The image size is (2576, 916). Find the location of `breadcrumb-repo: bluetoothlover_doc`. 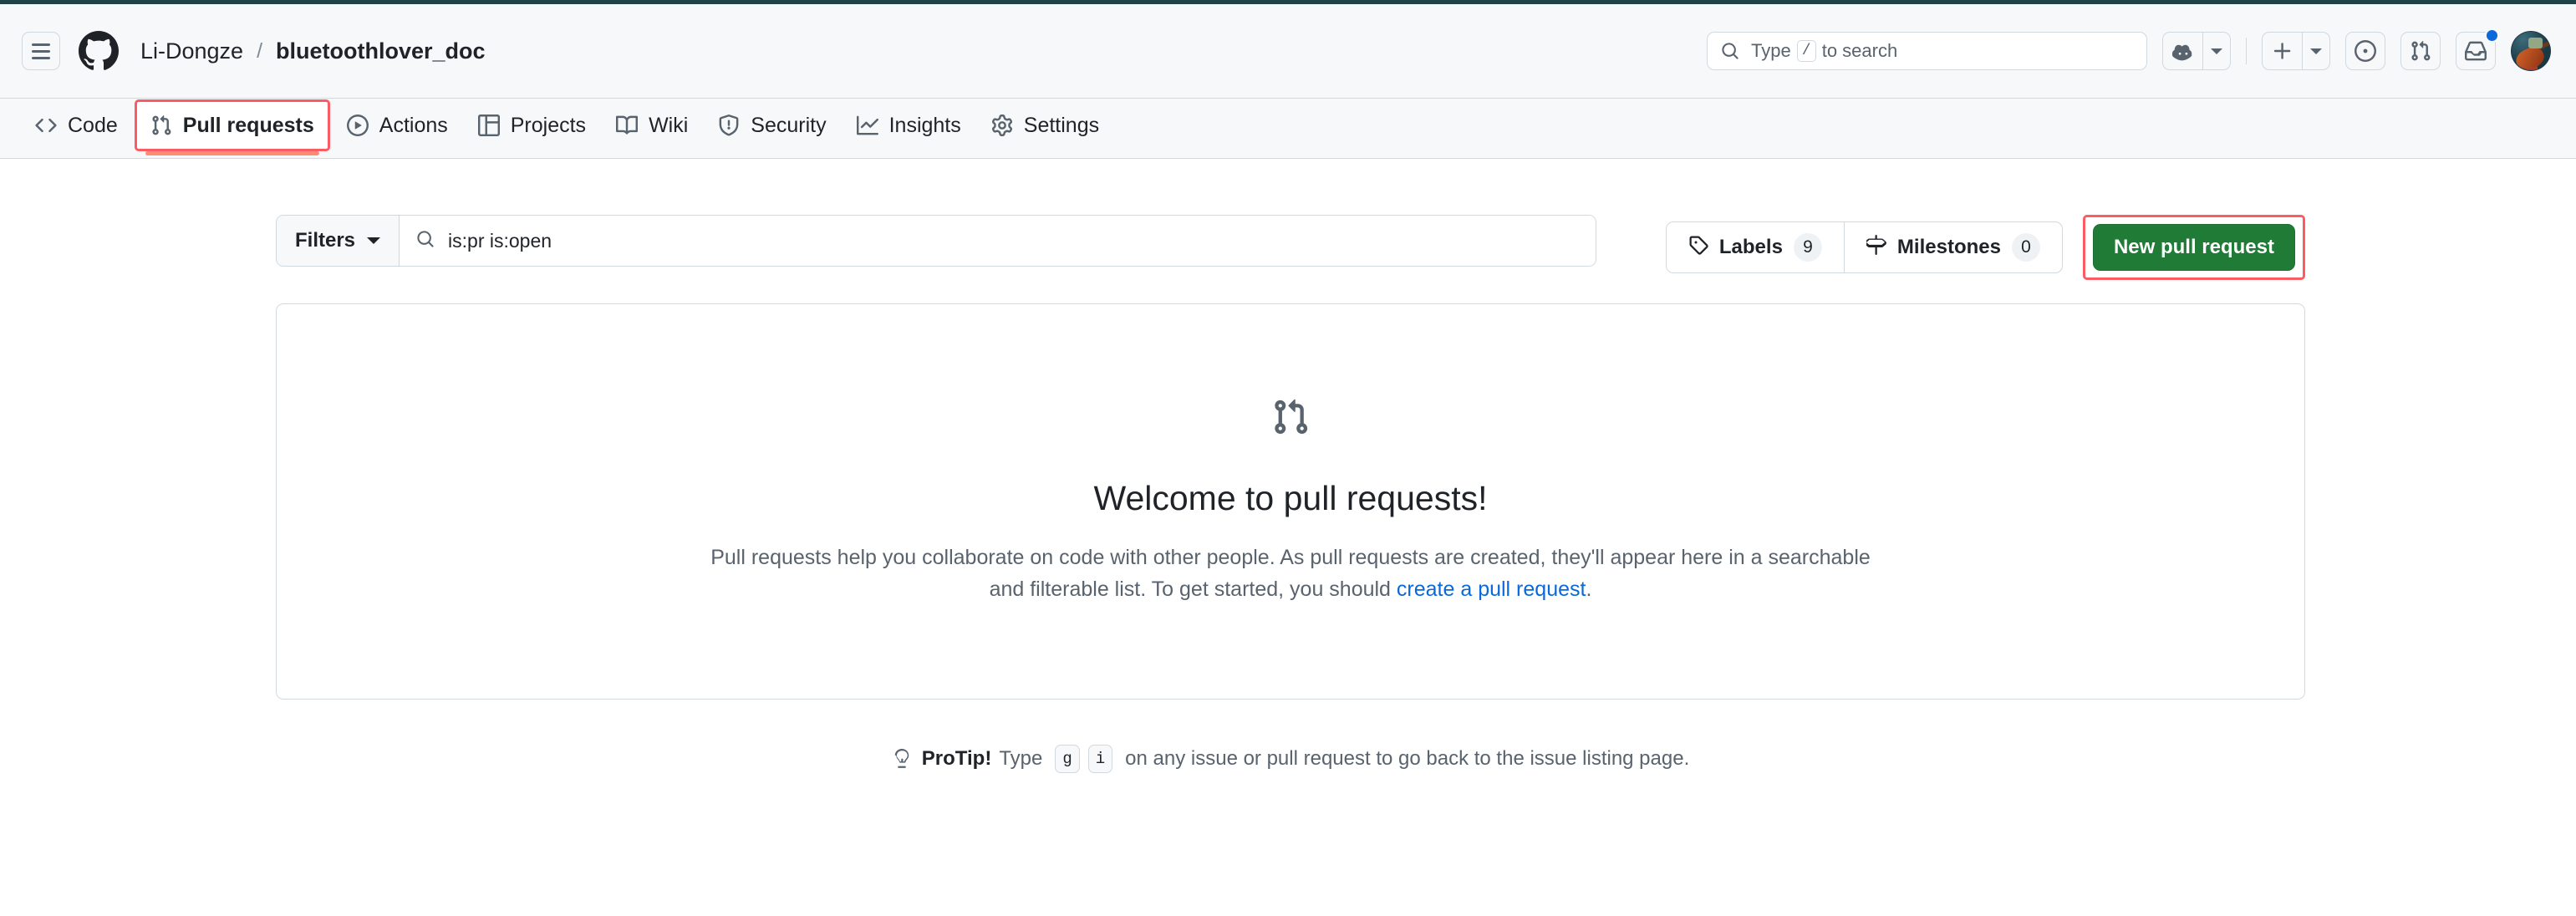

breadcrumb-repo: bluetoothlover_doc is located at coordinates (381, 51).